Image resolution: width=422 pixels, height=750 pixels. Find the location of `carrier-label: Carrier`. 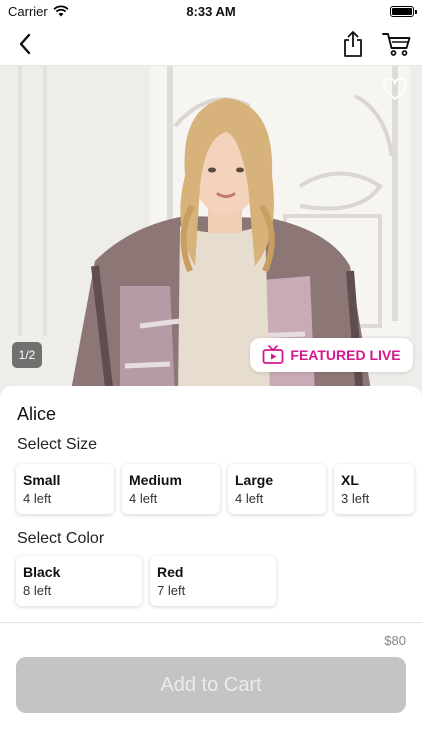

carrier-label: Carrier is located at coordinates (28, 11).